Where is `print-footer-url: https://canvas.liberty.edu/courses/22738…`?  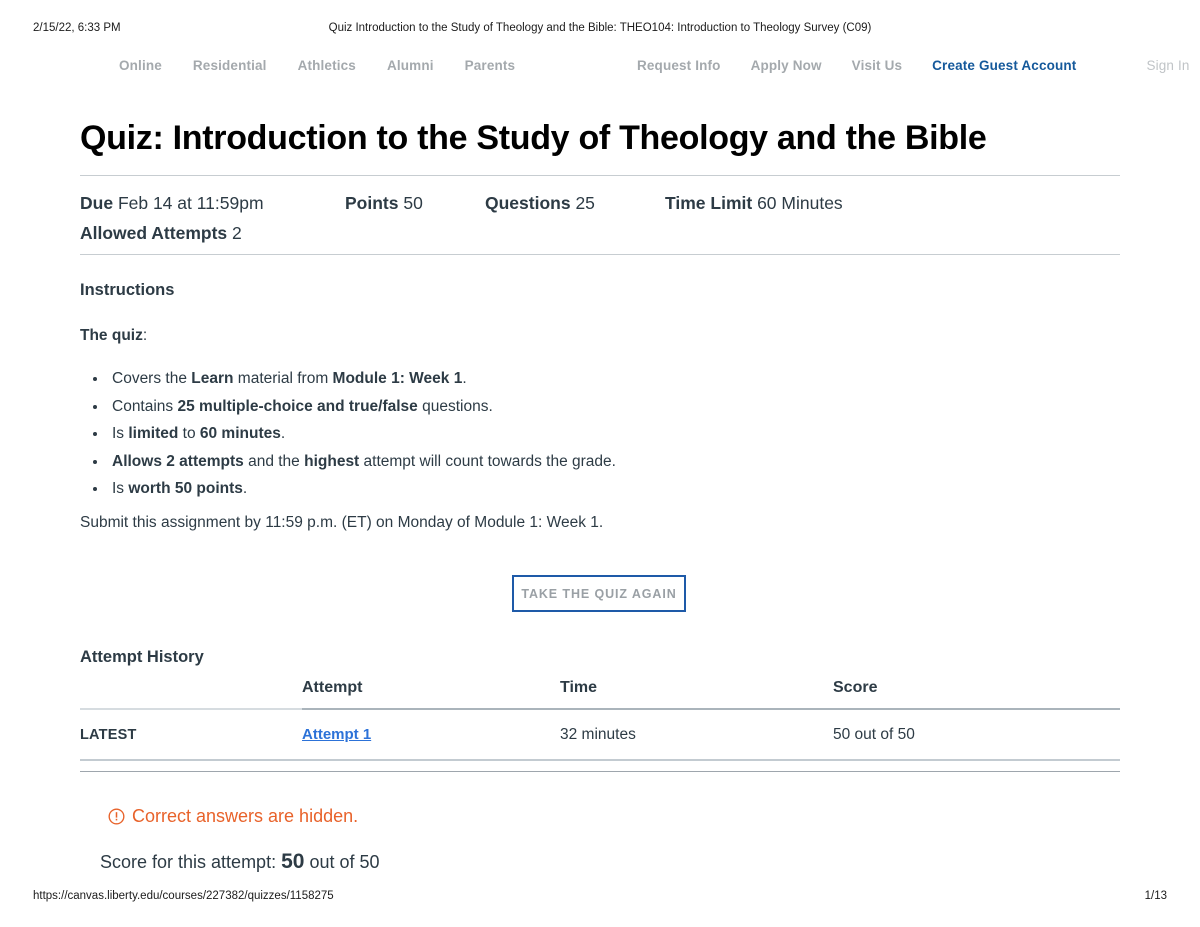
print-footer-url: https://canvas.liberty.edu/courses/22738… is located at coordinates (183, 896).